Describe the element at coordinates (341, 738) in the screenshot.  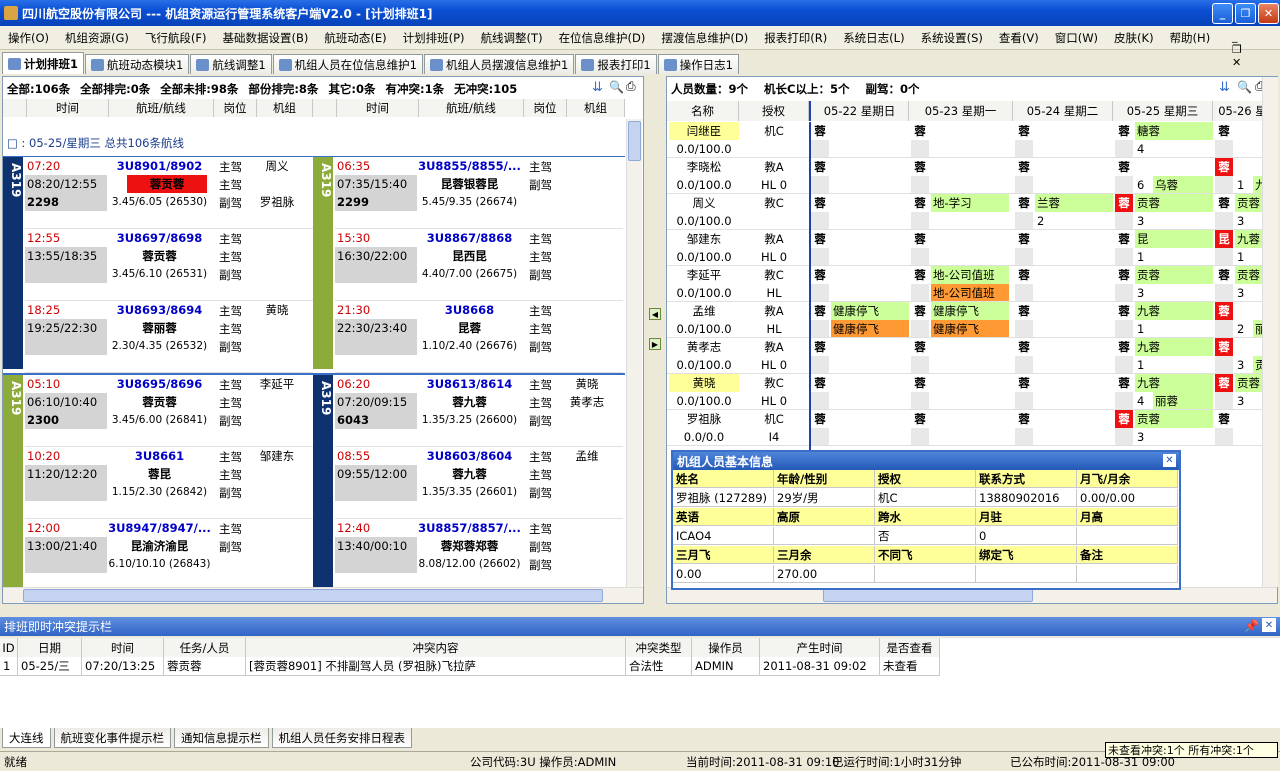
I see `bottom-tab: 机组人员任务安排日程表` at that location.